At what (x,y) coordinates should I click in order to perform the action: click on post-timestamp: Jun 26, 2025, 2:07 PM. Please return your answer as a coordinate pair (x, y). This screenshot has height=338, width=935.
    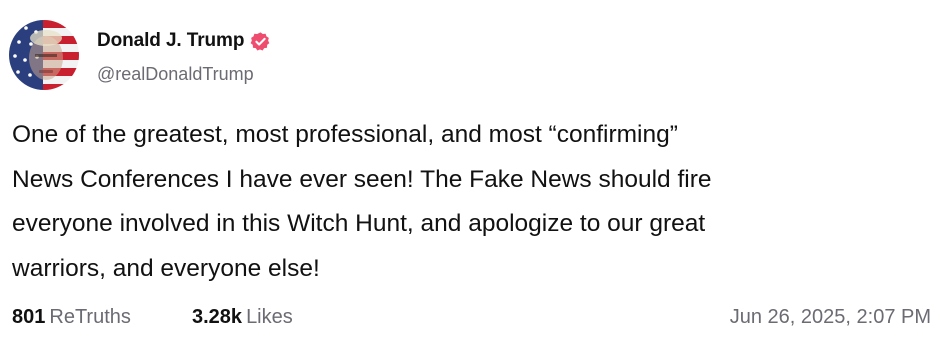
    Looking at the image, I should click on (830, 317).